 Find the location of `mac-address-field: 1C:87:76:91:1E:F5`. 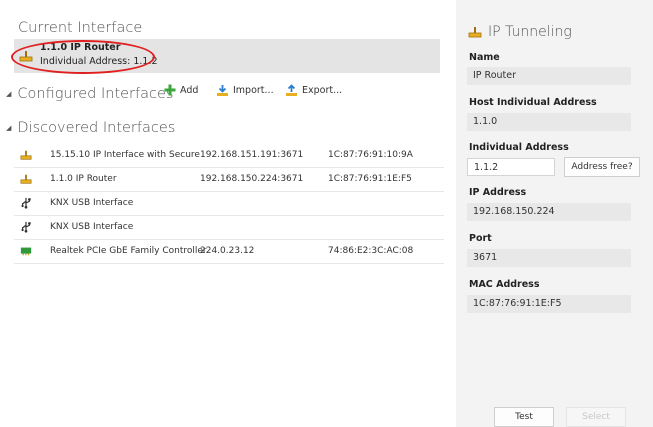

mac-address-field: 1C:87:76:91:1E:F5 is located at coordinates (549, 304).